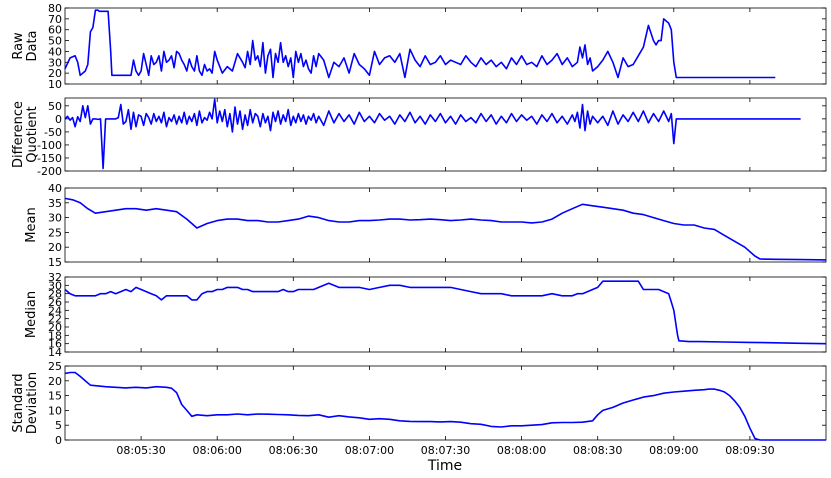  What do you see at coordinates (216, 450) in the screenshot?
I see `x-tick-label: 08:06:00` at bounding box center [216, 450].